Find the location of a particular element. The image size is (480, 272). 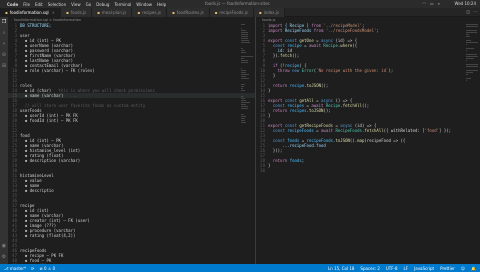

tab-label: meal-plan.js is located at coordinates (114, 12).